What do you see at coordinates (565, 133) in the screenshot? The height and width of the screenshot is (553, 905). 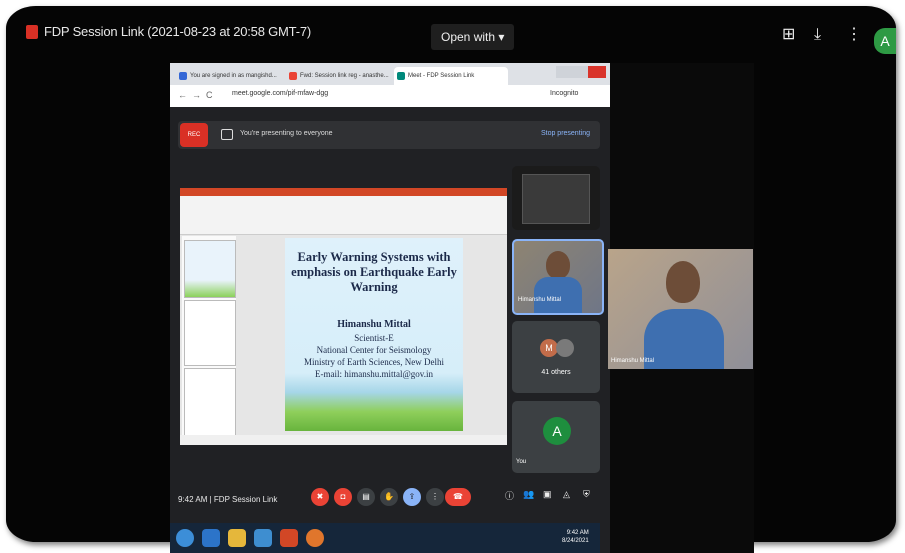 I see `stop-presenting-button: Stop presenting` at bounding box center [565, 133].